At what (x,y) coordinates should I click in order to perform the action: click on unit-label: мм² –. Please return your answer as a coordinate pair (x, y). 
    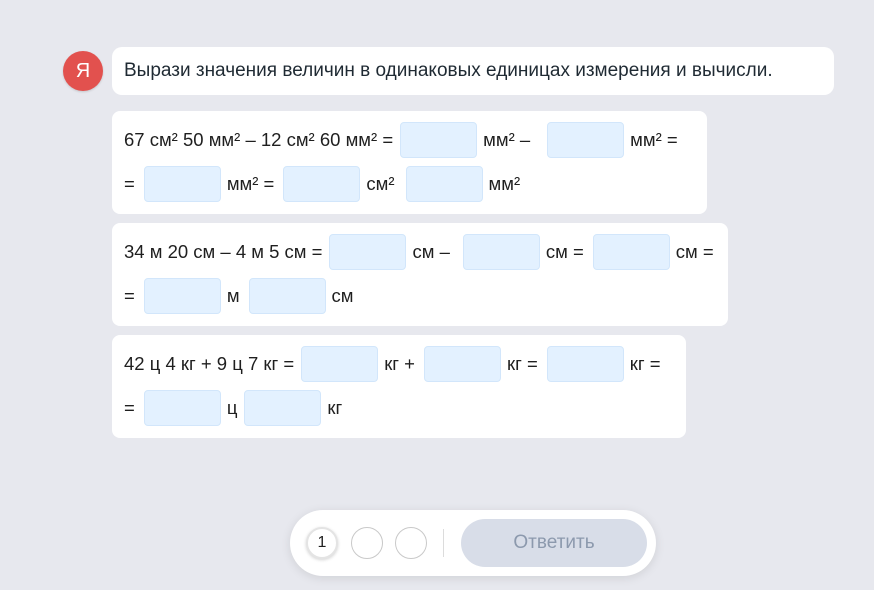
    Looking at the image, I should click on (507, 139).